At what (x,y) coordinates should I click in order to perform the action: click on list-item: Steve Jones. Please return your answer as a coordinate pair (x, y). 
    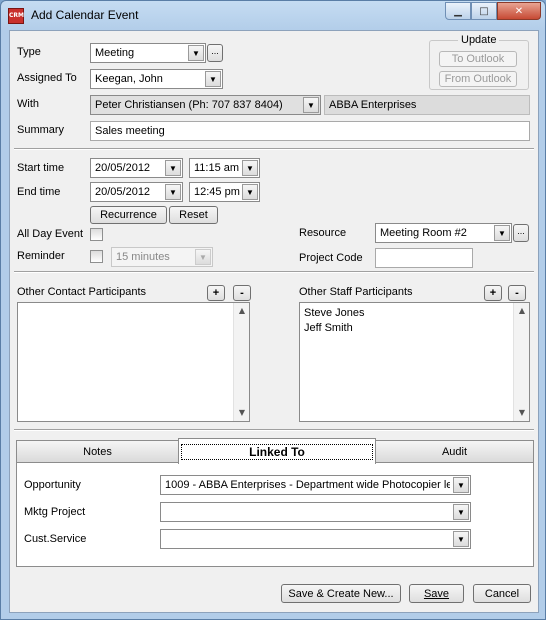
    Looking at the image, I should click on (334, 313).